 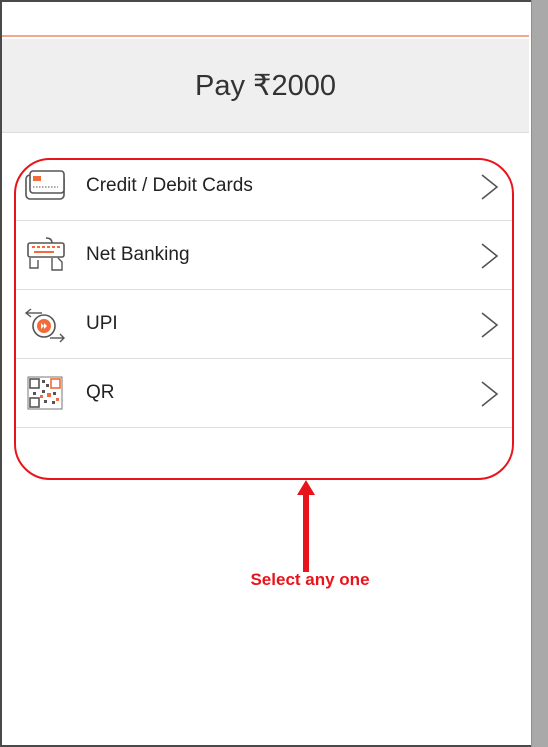 I want to click on annotation-note: Select any one, so click(x=310, y=579).